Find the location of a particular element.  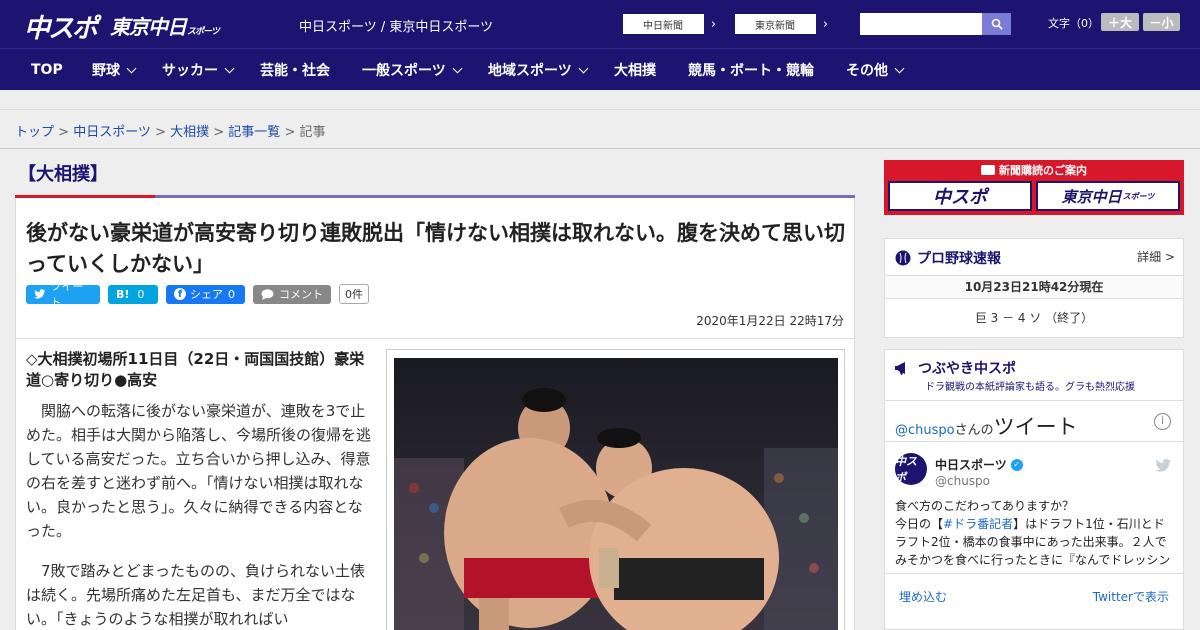

search-button is located at coordinates (996, 24).